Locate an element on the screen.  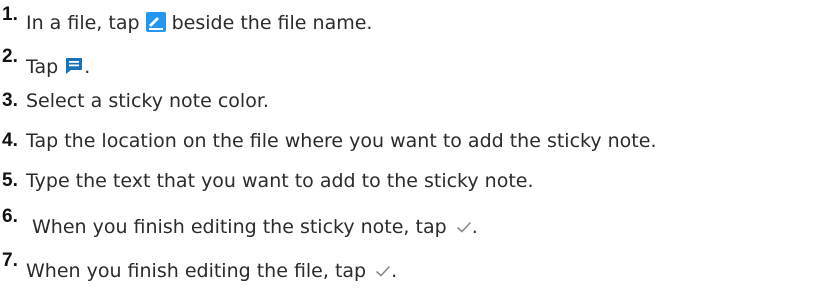
step-text: Select a sticky note color. is located at coordinates (147, 101).